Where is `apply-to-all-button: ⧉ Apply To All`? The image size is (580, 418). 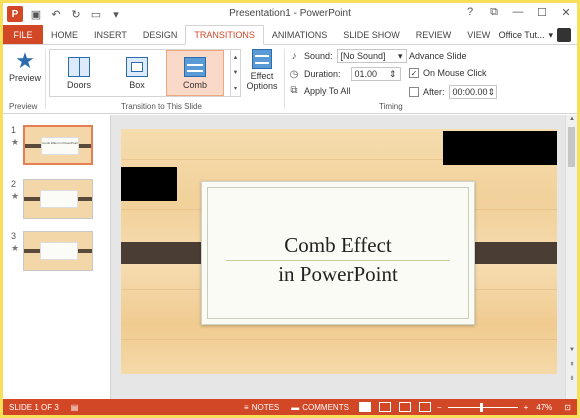 apply-to-all-button: ⧉ Apply To All is located at coordinates (319, 90).